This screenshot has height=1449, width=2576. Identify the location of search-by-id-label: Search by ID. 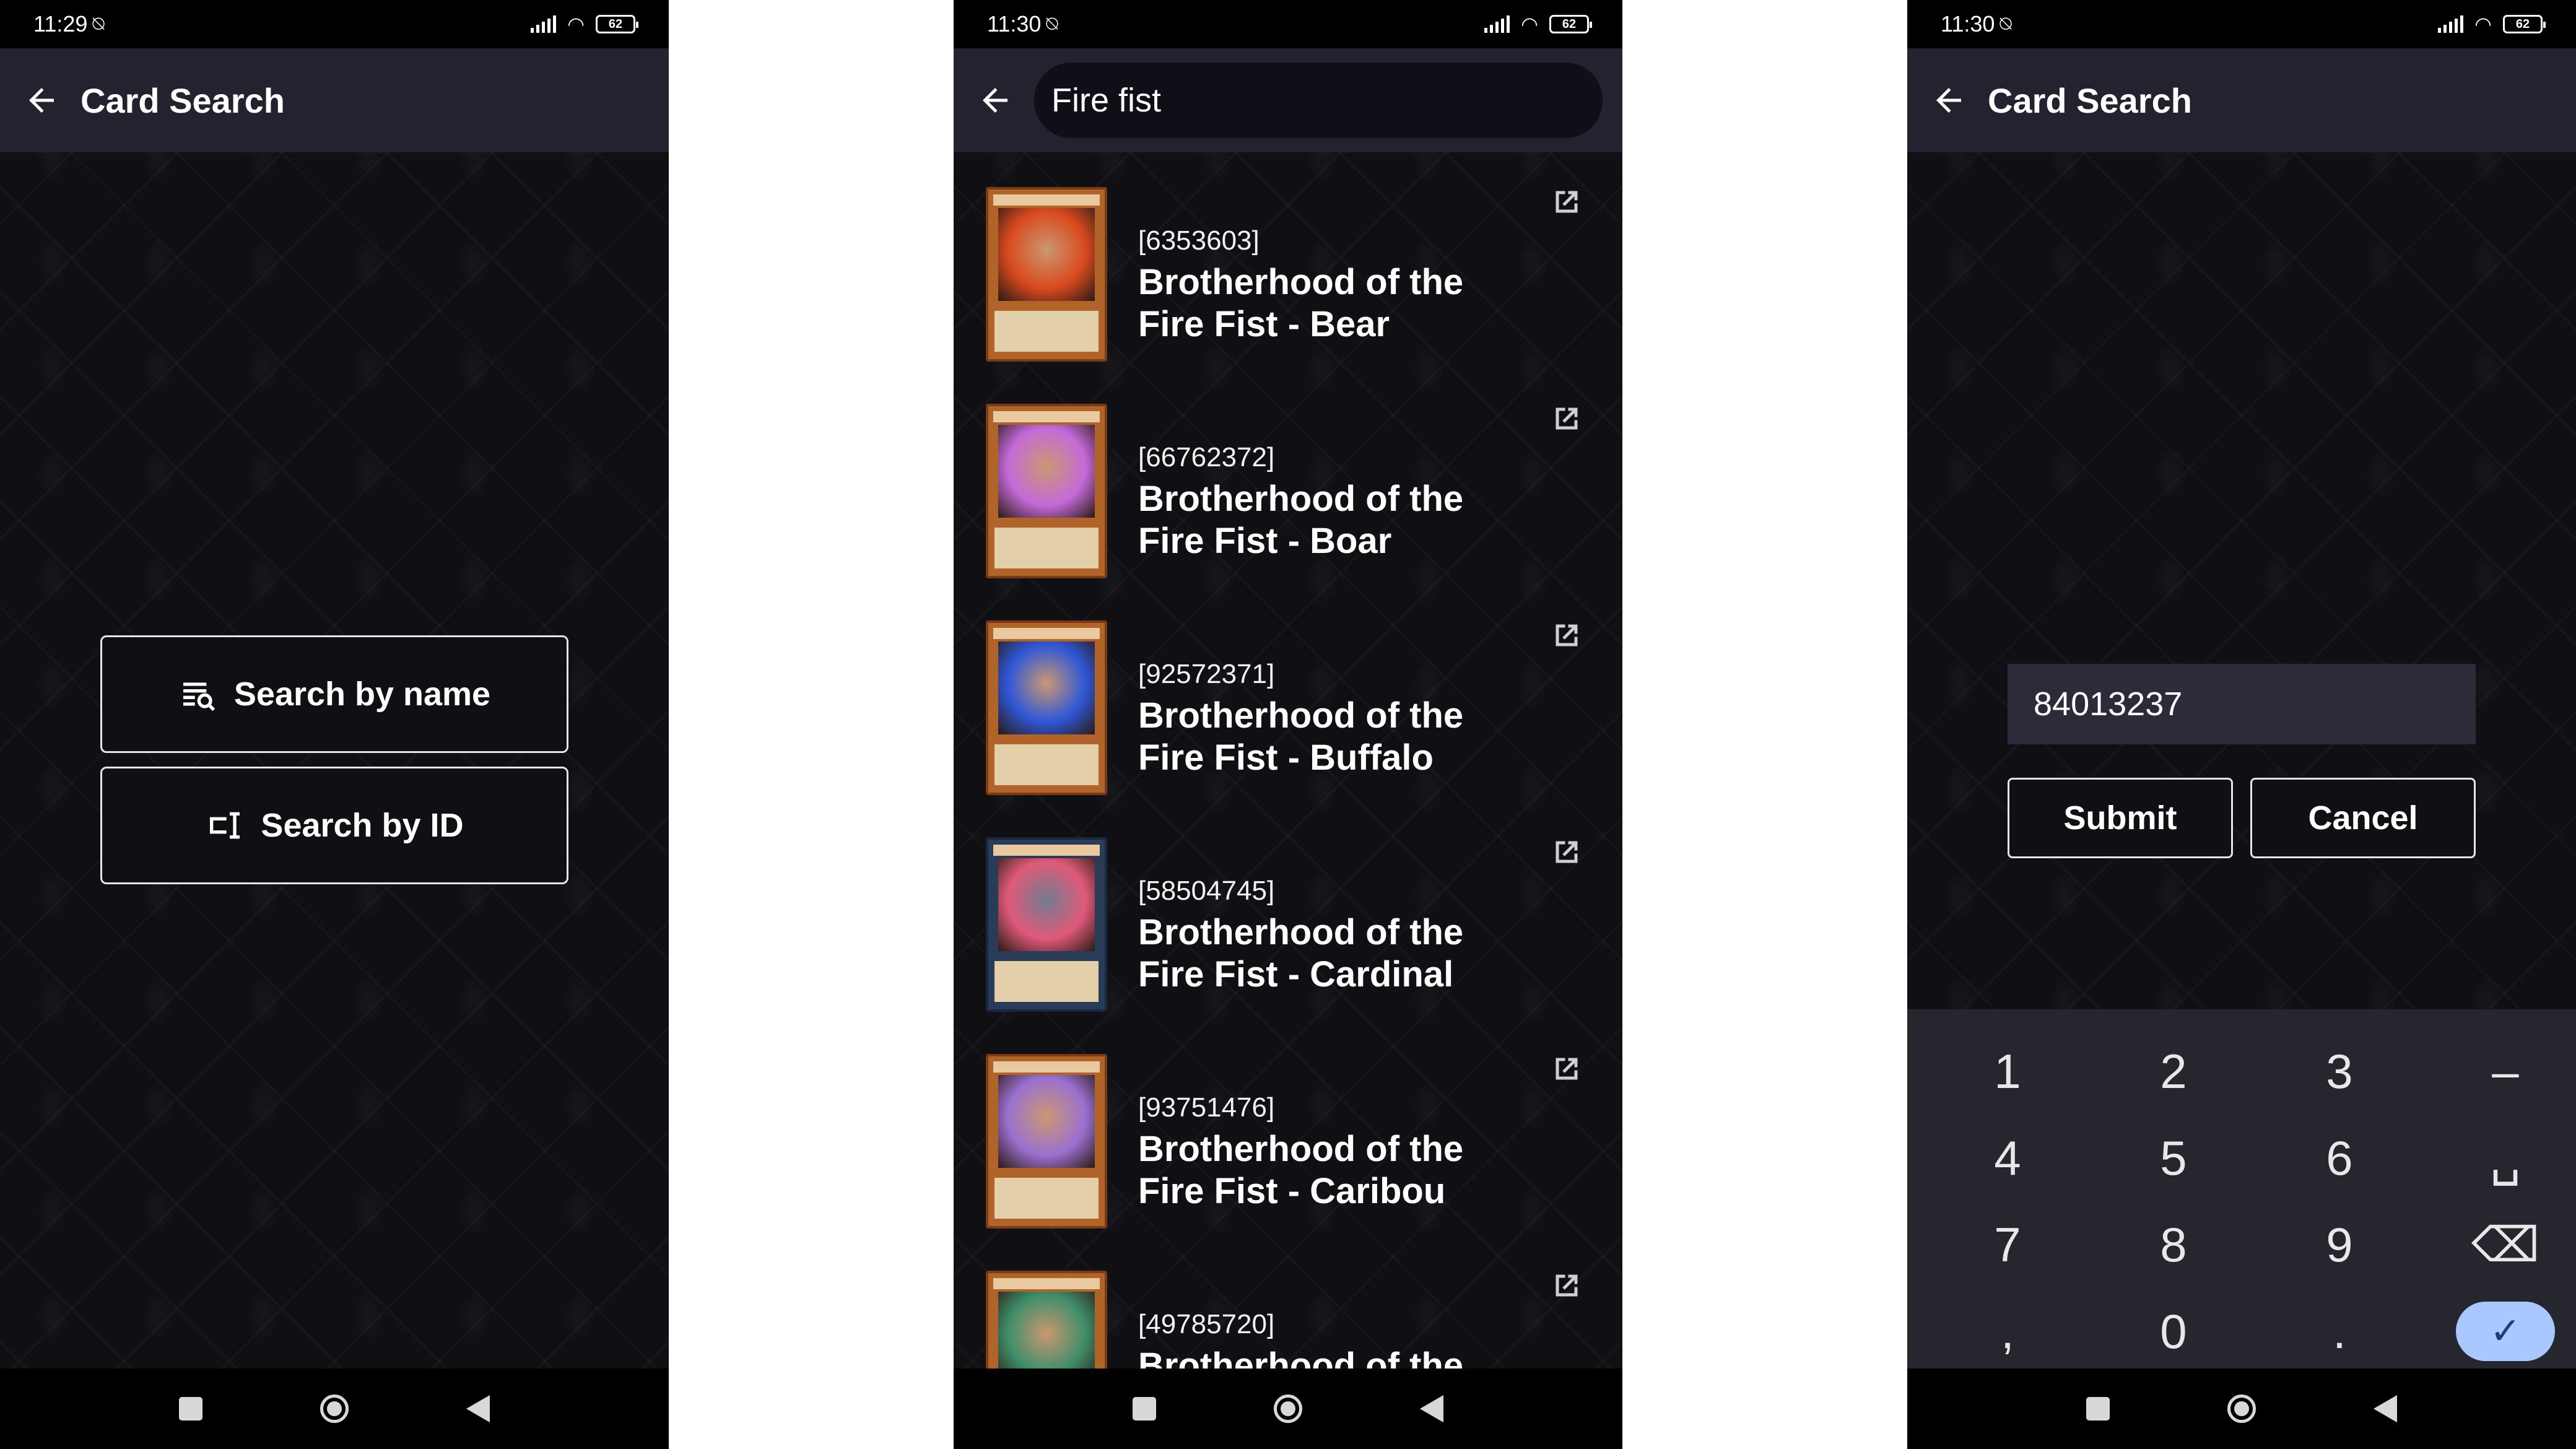
(362, 825).